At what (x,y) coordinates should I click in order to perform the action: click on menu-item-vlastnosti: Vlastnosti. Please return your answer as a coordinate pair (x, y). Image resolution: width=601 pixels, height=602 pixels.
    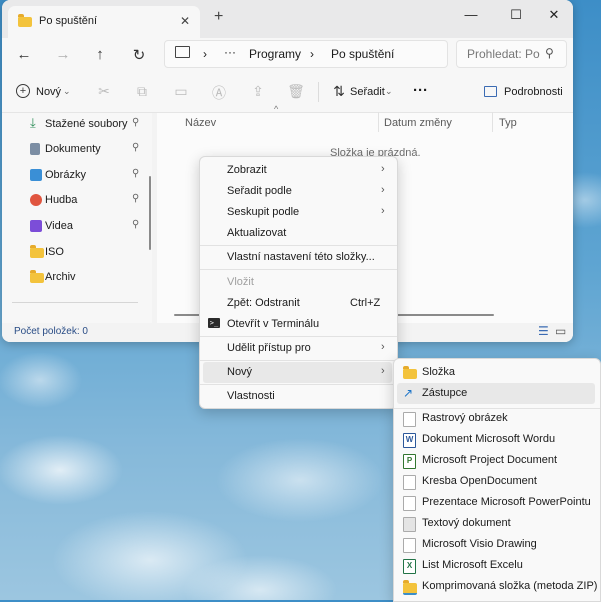
    Looking at the image, I should click on (297, 396).